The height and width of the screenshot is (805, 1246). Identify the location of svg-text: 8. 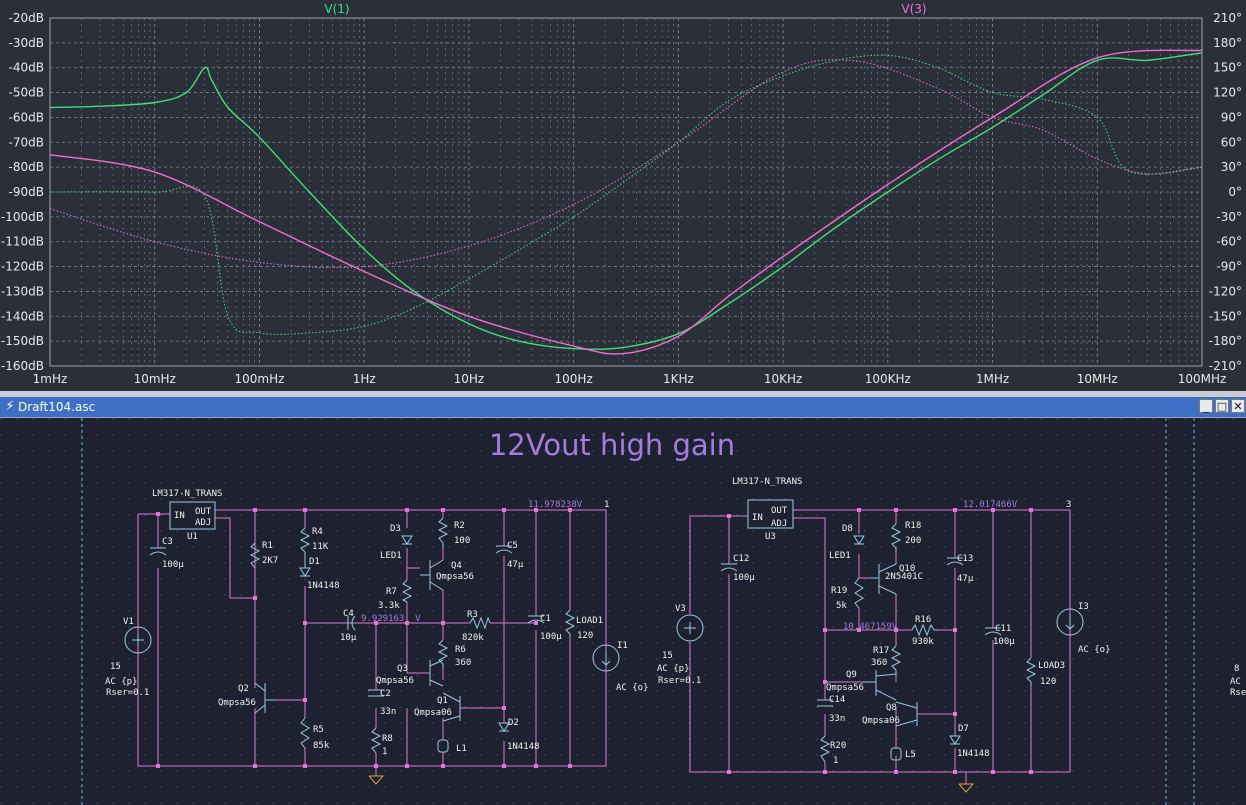
(1236, 669).